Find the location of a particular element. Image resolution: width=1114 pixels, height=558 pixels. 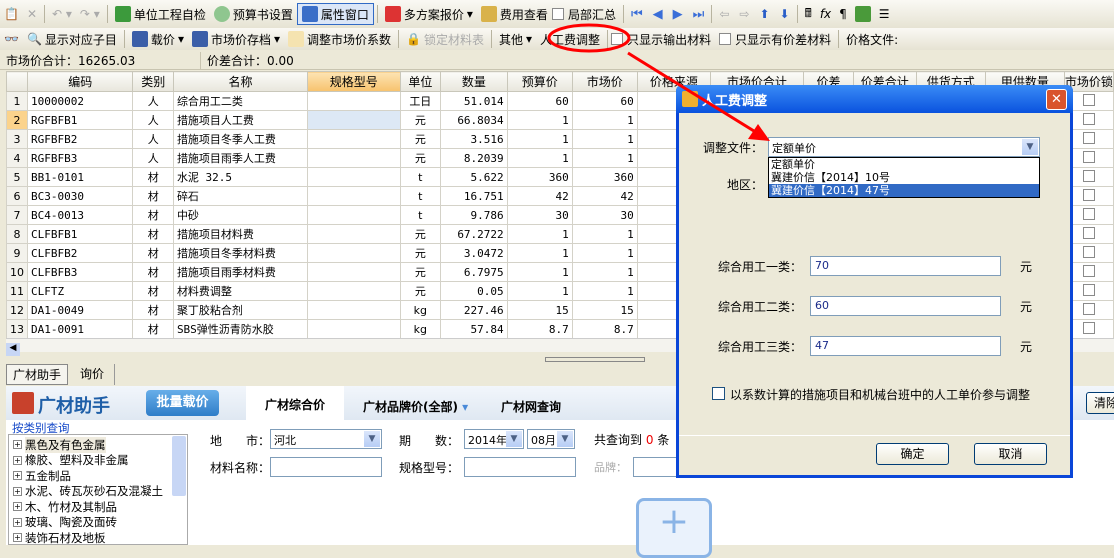

annotation-overlay is located at coordinates (658, 82).